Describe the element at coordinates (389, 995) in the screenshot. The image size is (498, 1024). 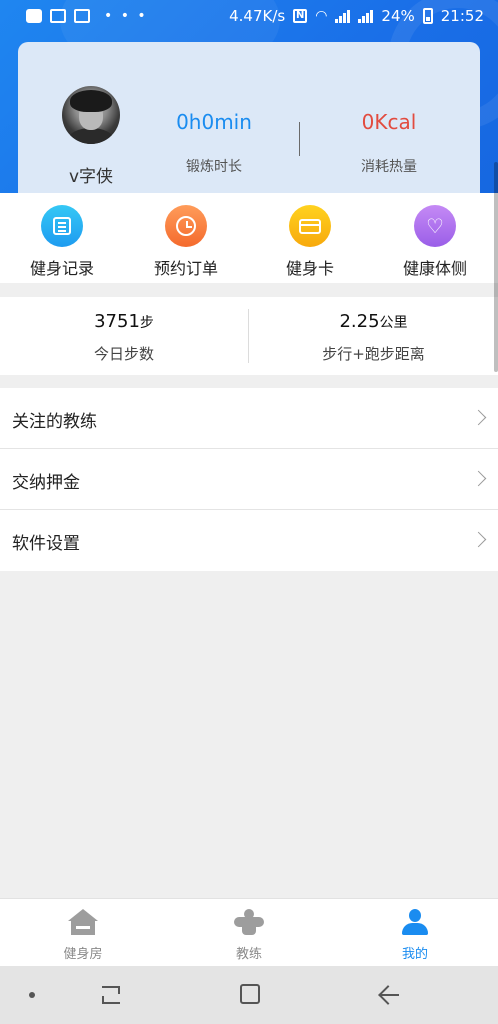
I see `back-arrow-icon` at that location.